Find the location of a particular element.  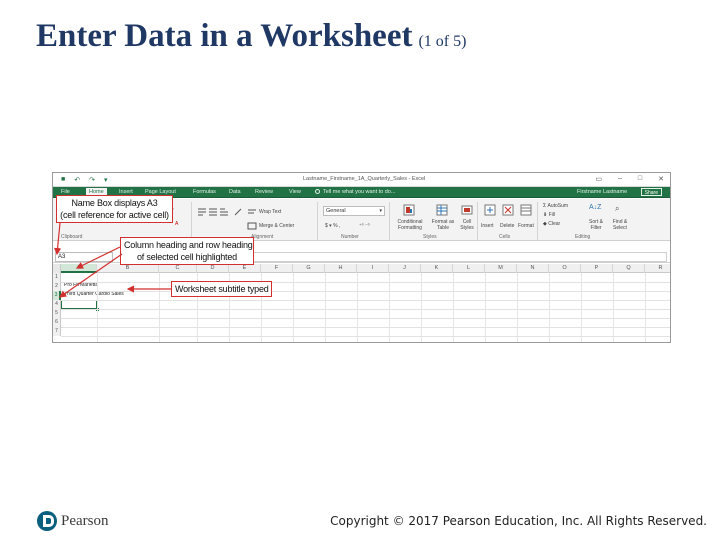

column-header-l: L is located at coordinates (469, 268).